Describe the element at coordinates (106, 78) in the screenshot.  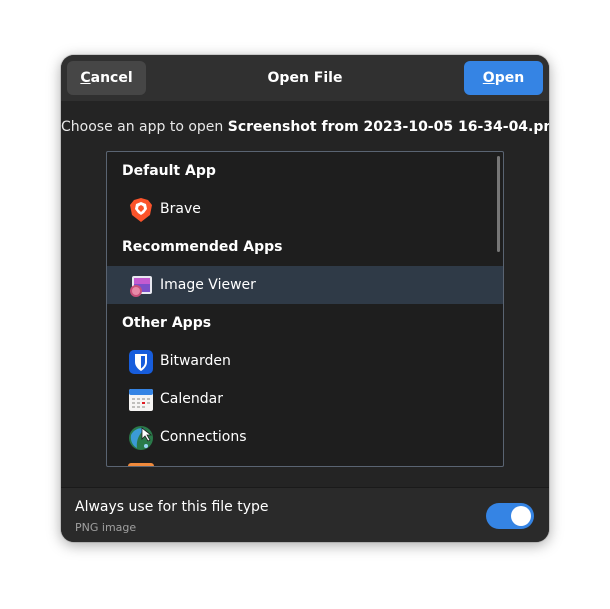
I see `cancel-button: Cancel` at that location.